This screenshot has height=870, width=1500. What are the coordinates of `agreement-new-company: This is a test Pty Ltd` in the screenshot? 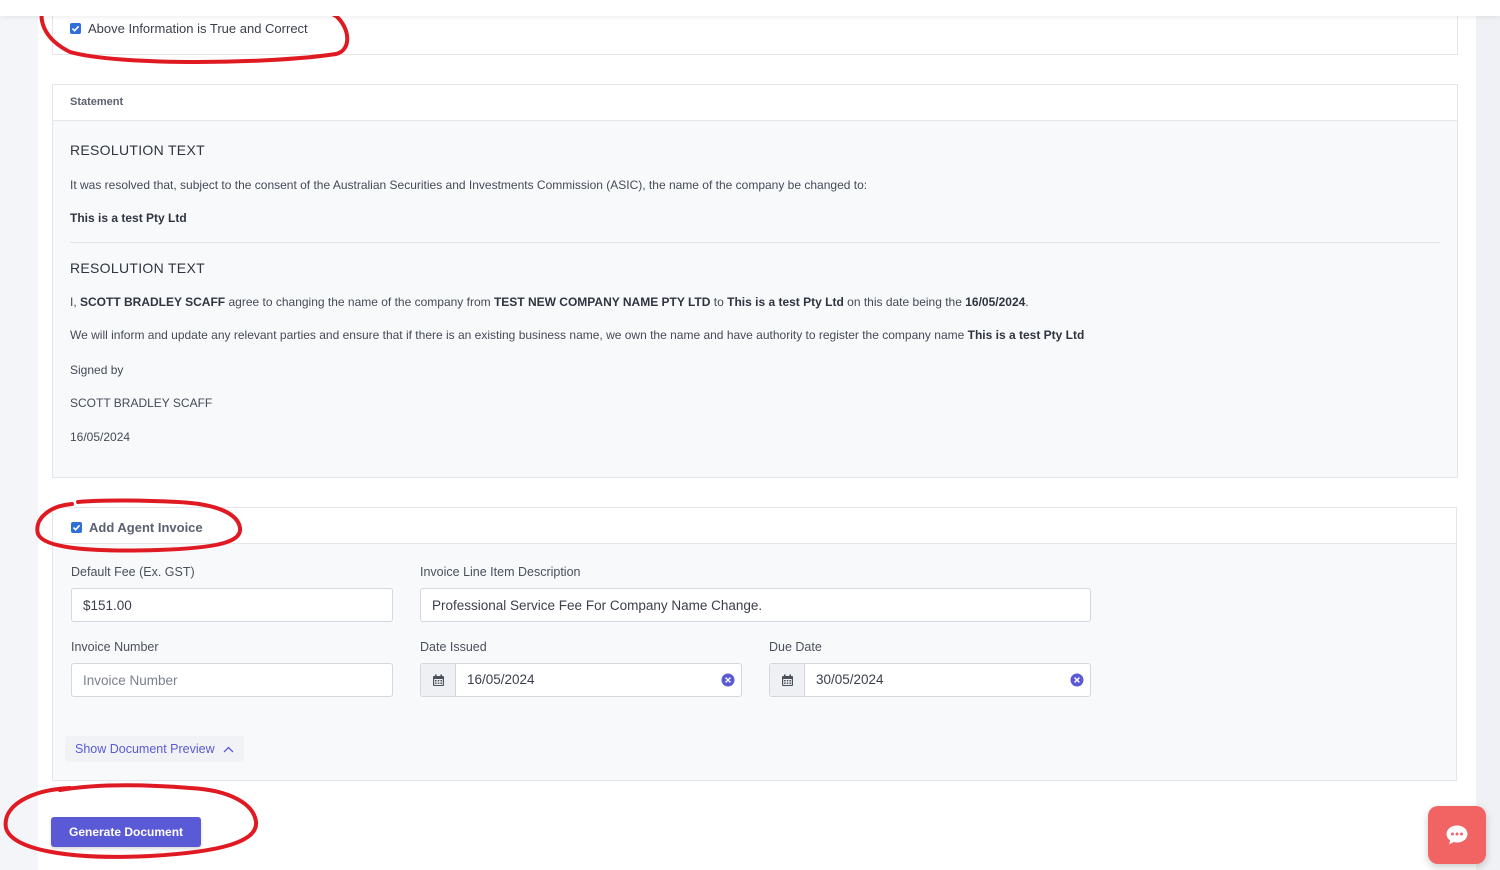 It's located at (785, 302).